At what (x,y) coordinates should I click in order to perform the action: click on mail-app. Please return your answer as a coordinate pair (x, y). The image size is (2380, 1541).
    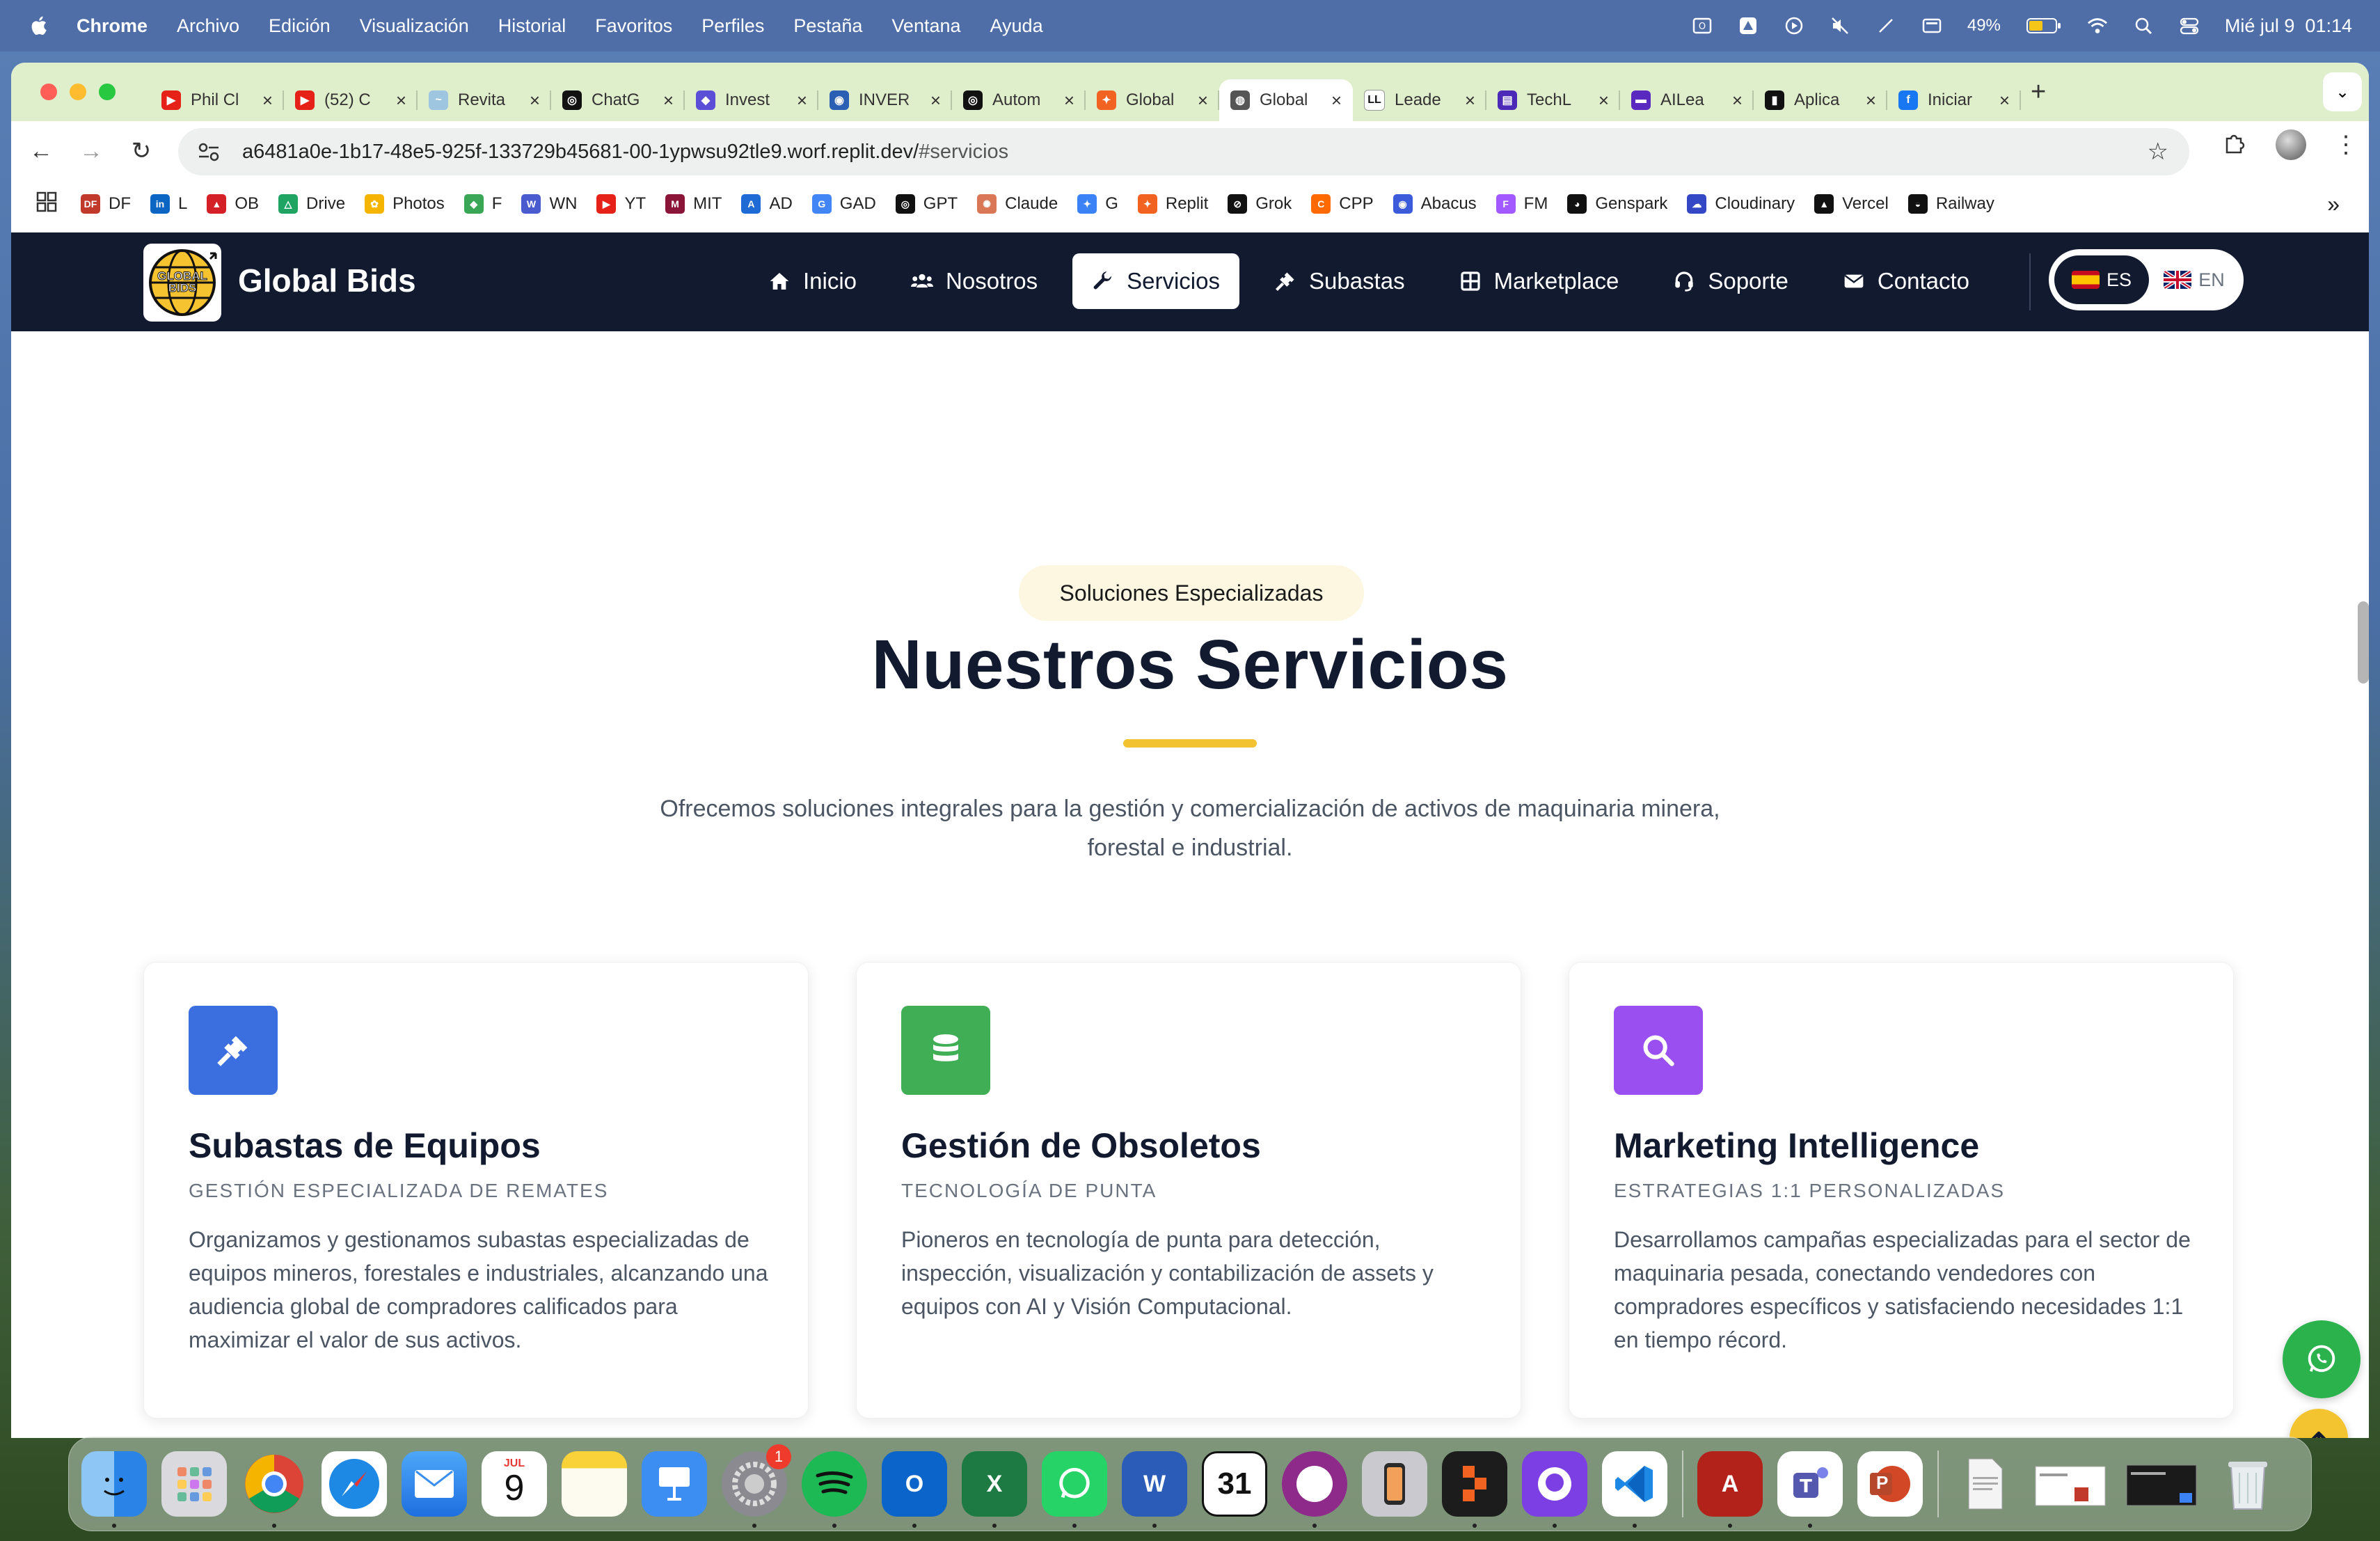
    Looking at the image, I should click on (435, 1484).